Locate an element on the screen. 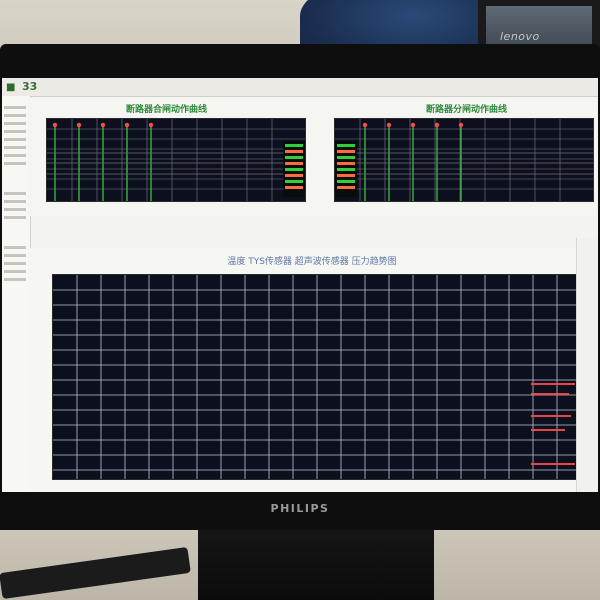 This screenshot has height=600, width=600. monitor-brand-logo: PHILIPS is located at coordinates (300, 508).